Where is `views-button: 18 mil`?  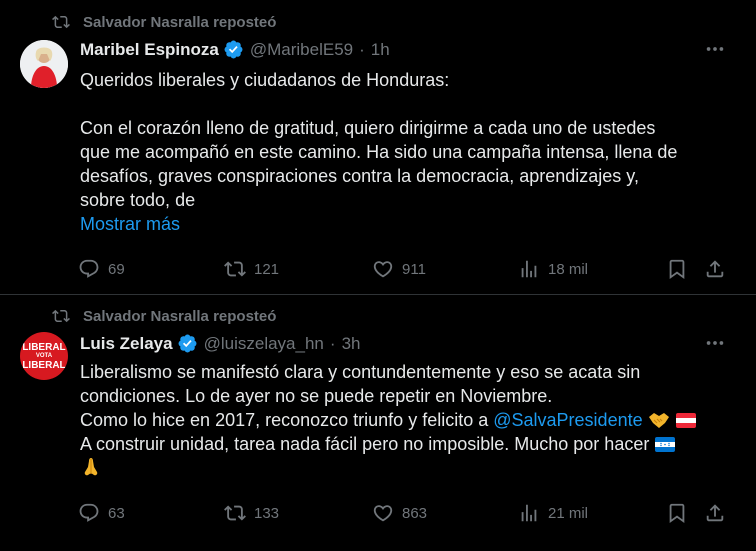 views-button: 18 mil is located at coordinates (553, 269).